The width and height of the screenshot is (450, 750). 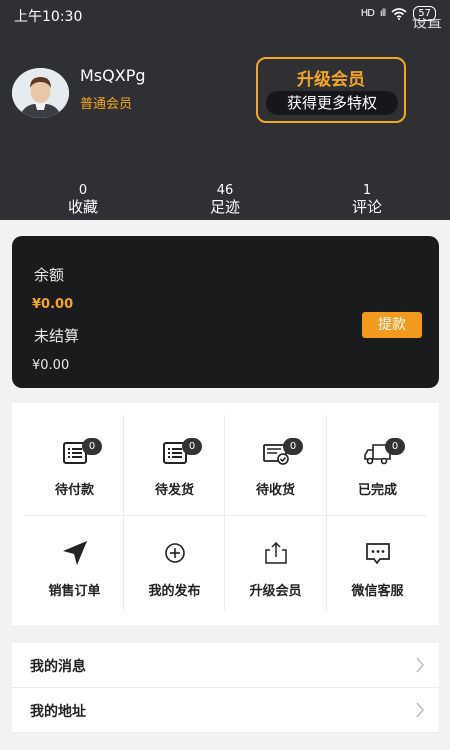 I want to click on menu-list: 我的消息 我的地址, so click(x=225, y=688).